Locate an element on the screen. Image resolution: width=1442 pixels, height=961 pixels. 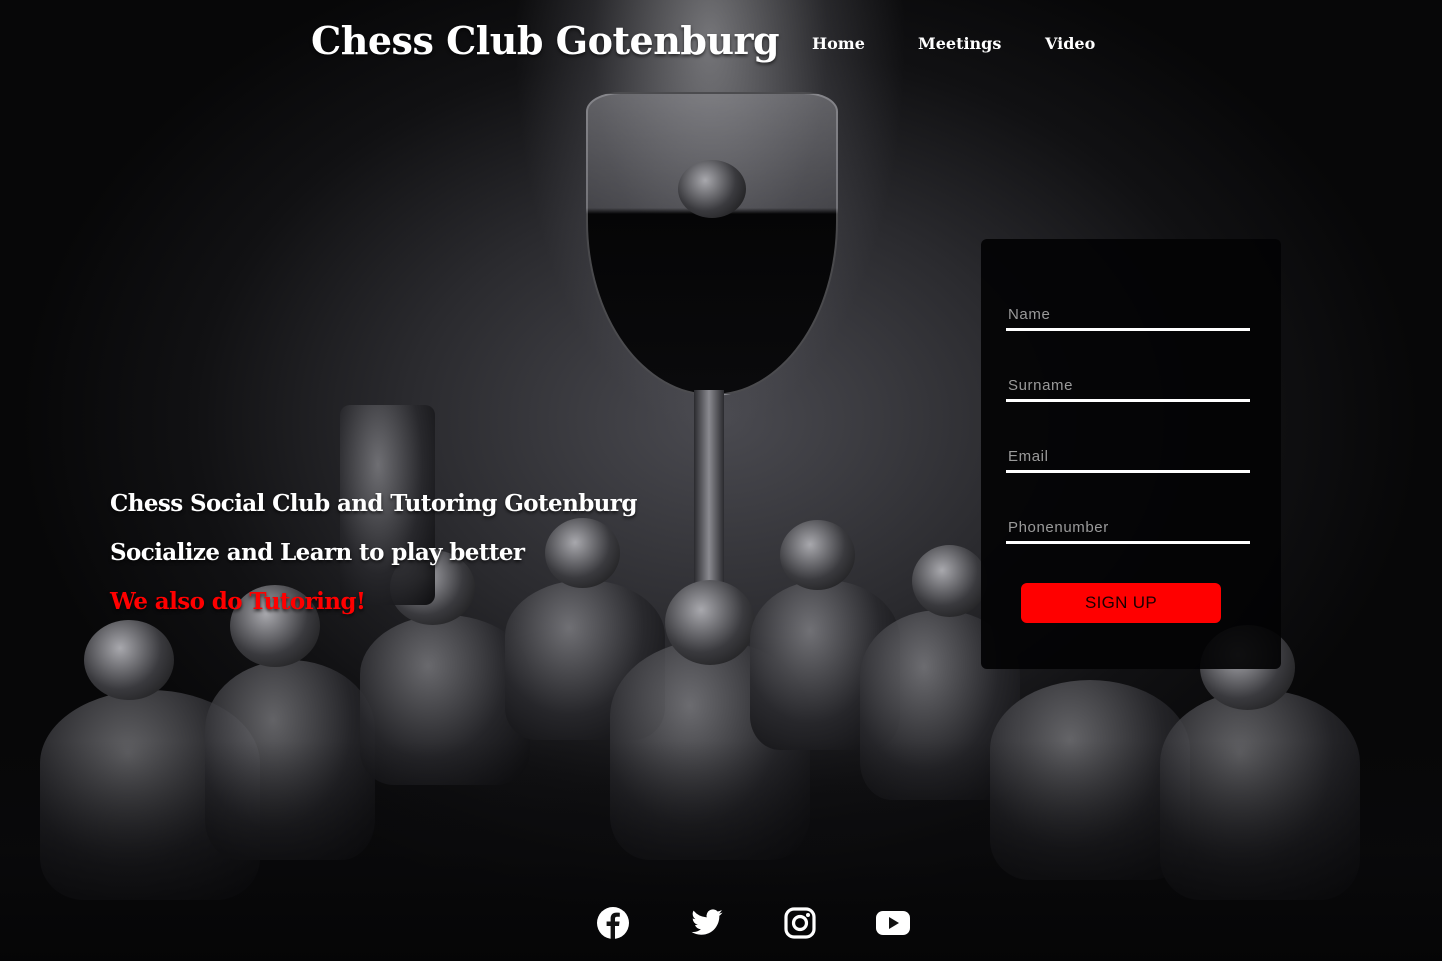
email-field is located at coordinates (1128, 458).